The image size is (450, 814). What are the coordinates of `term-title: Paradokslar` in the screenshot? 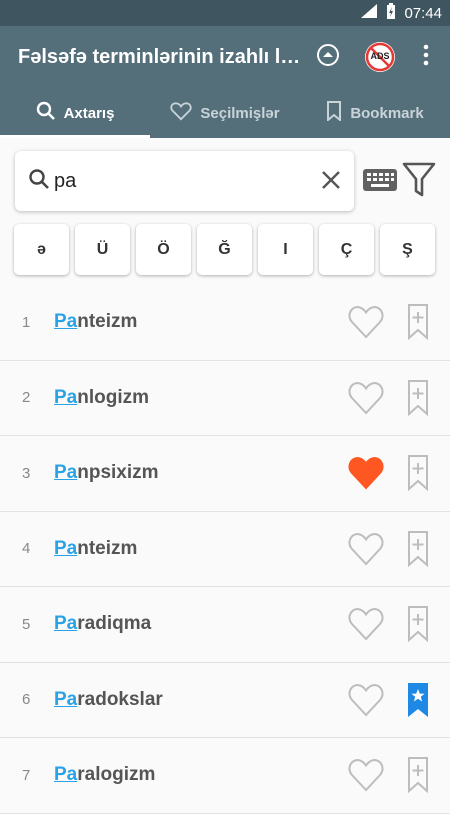 It's located at (108, 700).